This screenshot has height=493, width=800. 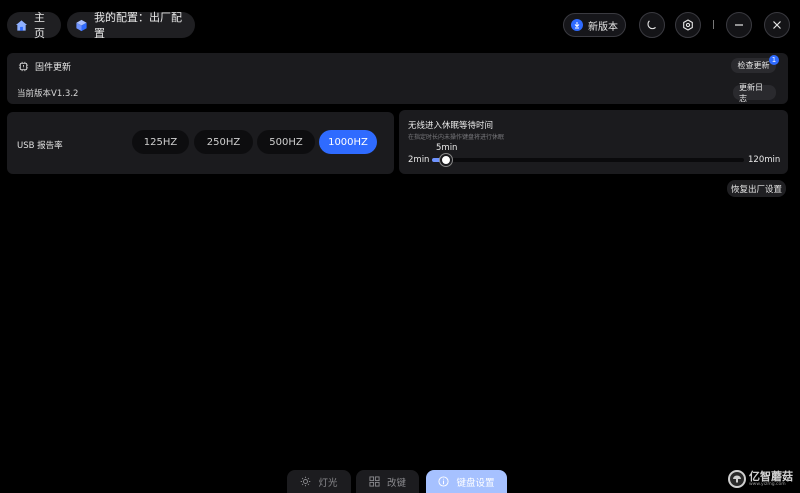 I want to click on watermark: 亿智蘑菇 www.yizmg.com, so click(x=763, y=479).